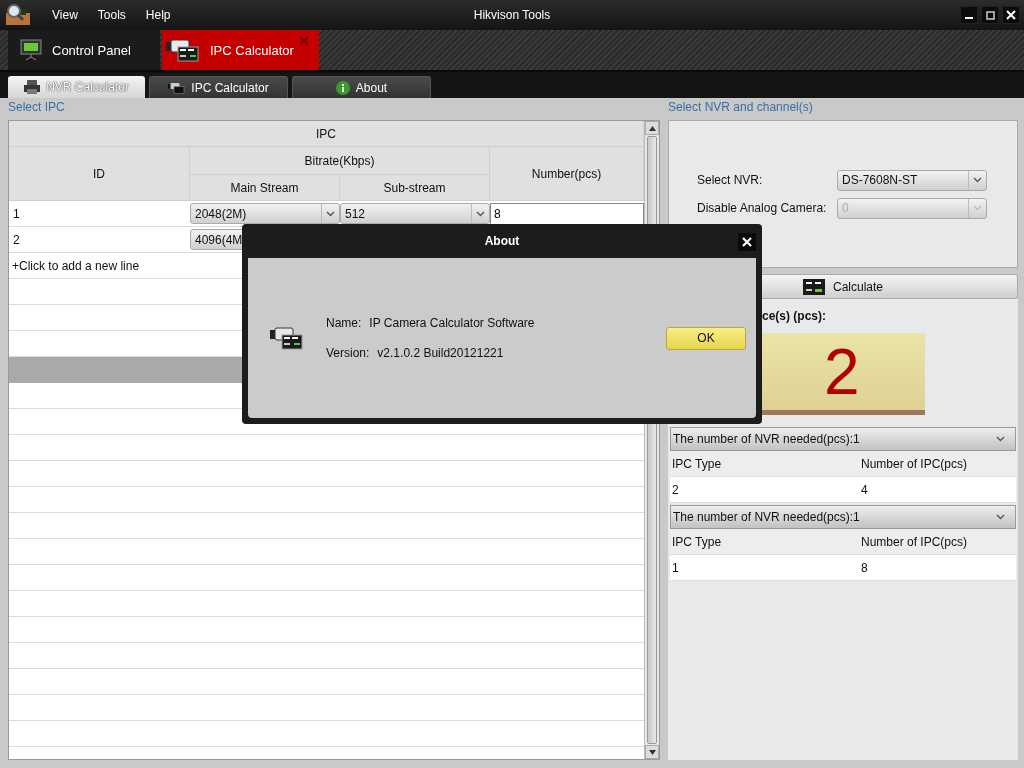 This screenshot has height=768, width=1024. I want to click on column-header: IPC, so click(326, 134).